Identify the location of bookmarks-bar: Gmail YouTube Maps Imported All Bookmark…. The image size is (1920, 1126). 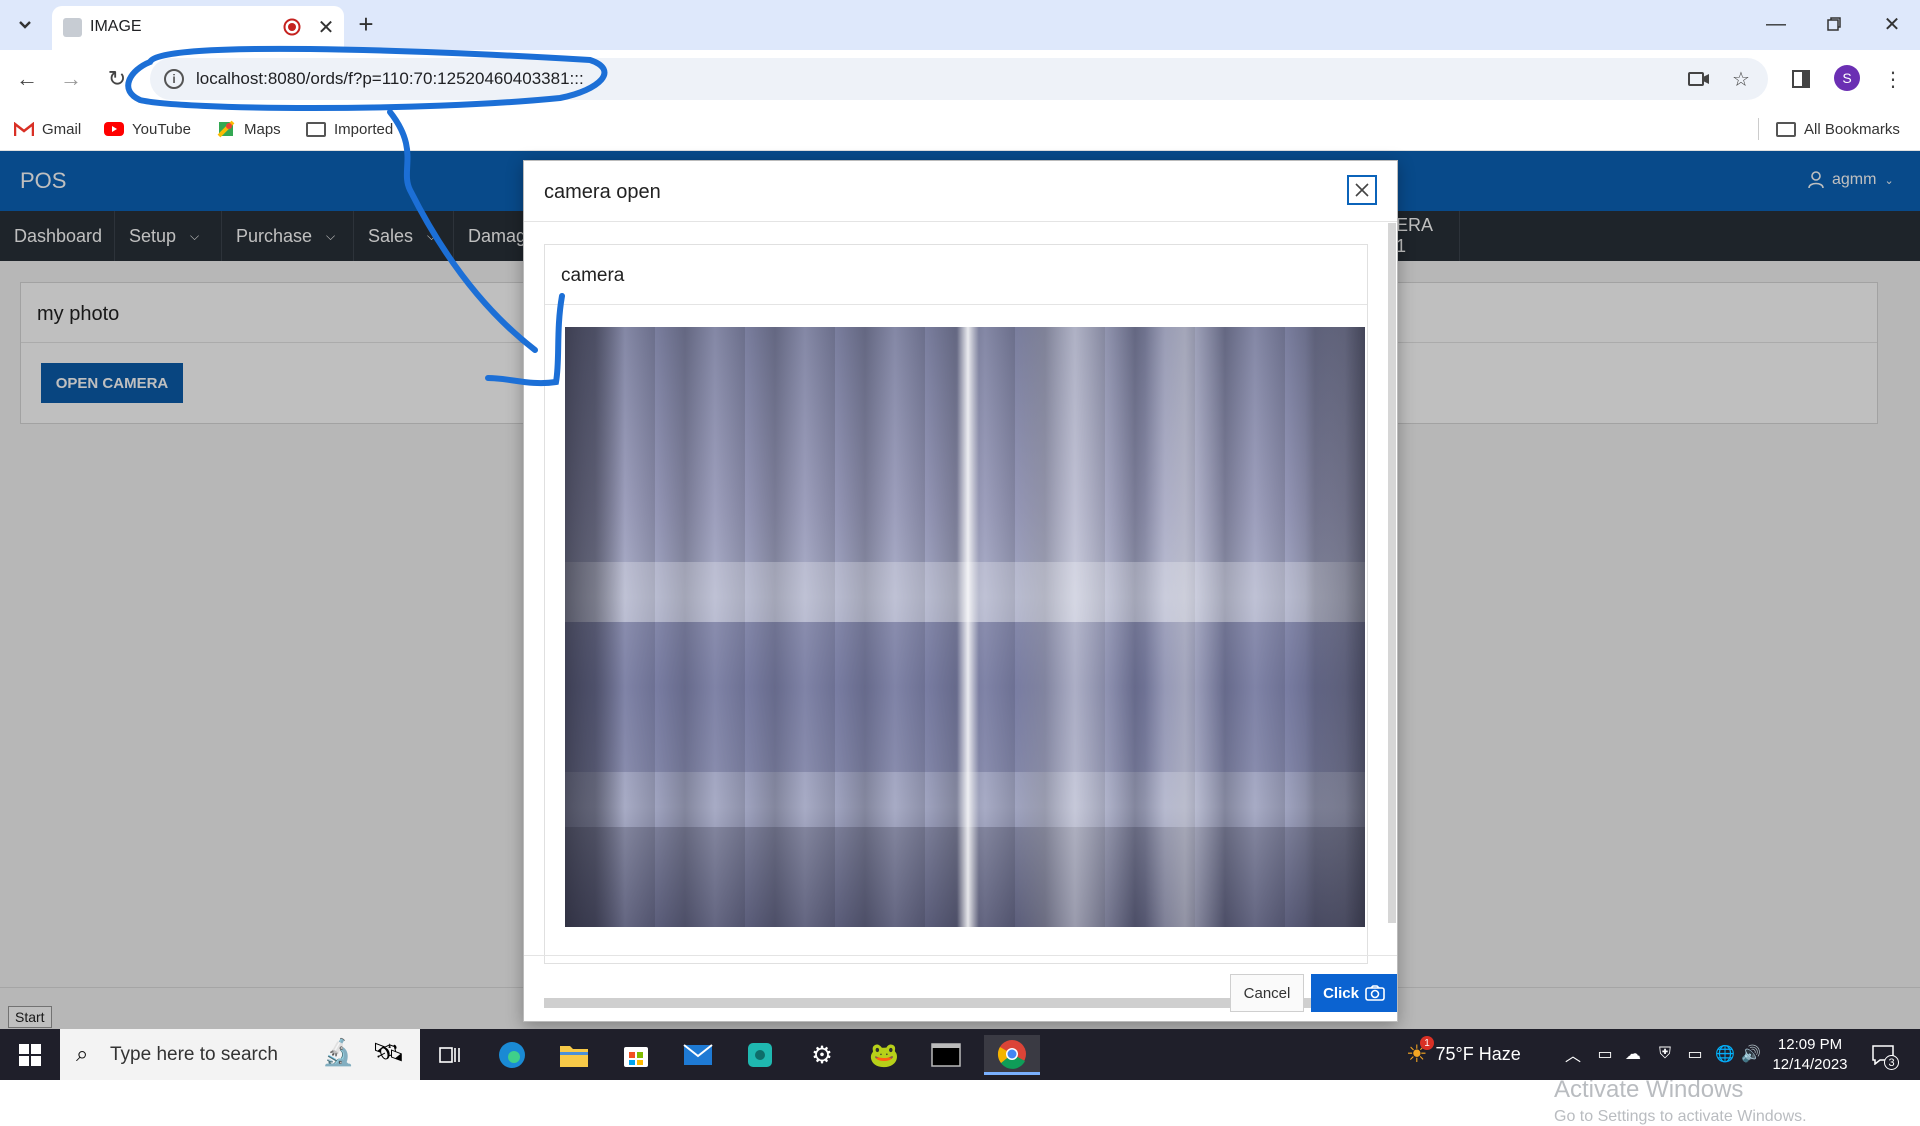
(960, 129).